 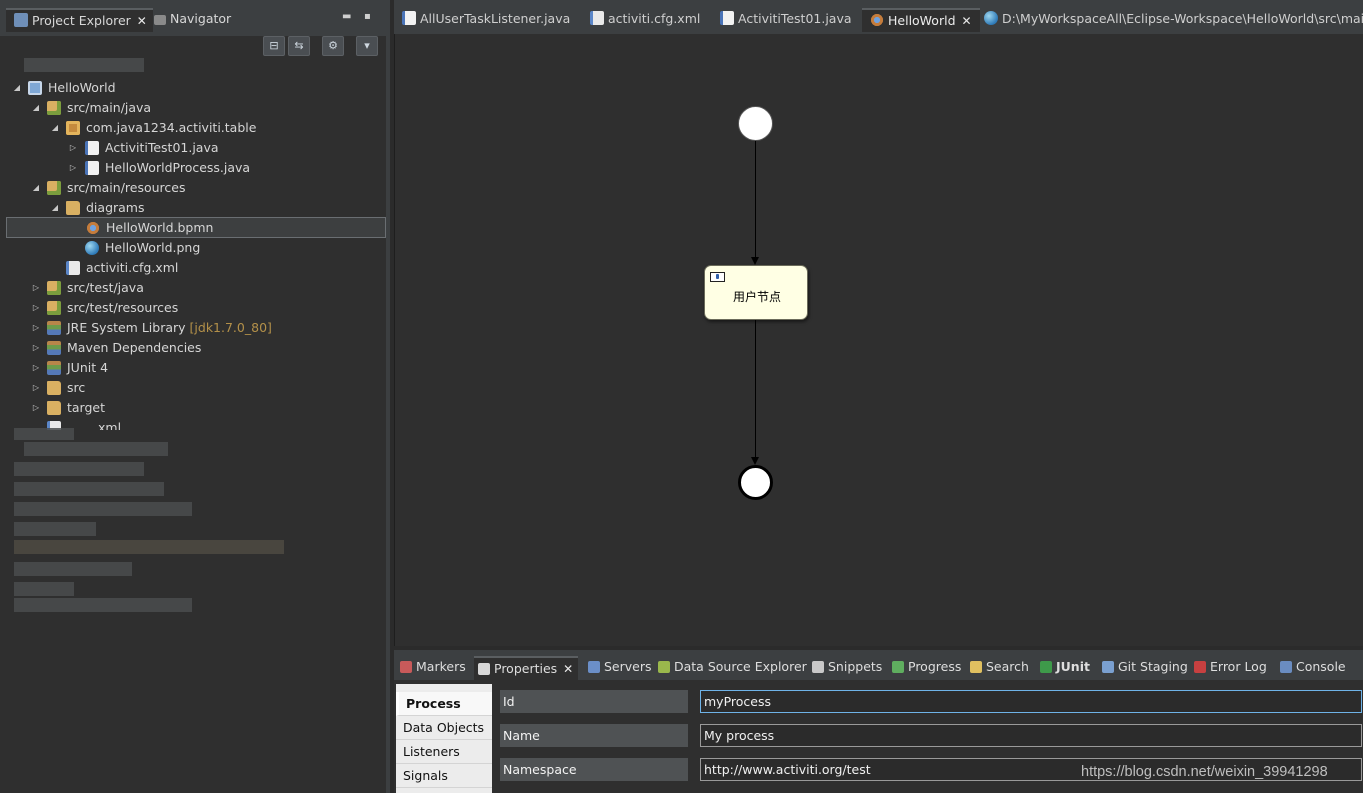 What do you see at coordinates (299, 46) in the screenshot?
I see `link-editor-icon: ⇆` at bounding box center [299, 46].